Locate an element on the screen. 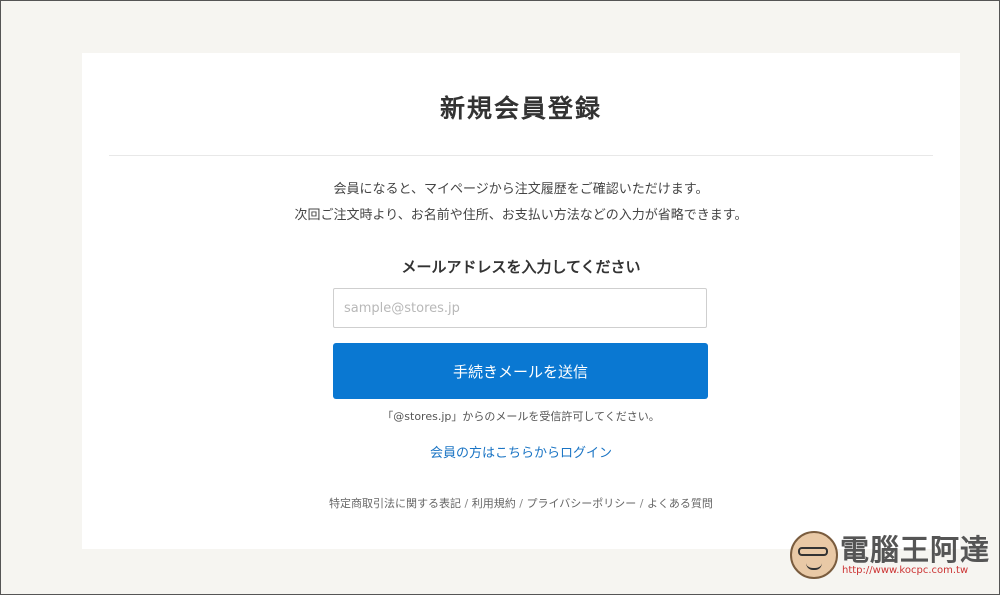 This screenshot has height=595, width=1000. login-link-wrapper: 会員の方はこちらからログイン is located at coordinates (521, 451).